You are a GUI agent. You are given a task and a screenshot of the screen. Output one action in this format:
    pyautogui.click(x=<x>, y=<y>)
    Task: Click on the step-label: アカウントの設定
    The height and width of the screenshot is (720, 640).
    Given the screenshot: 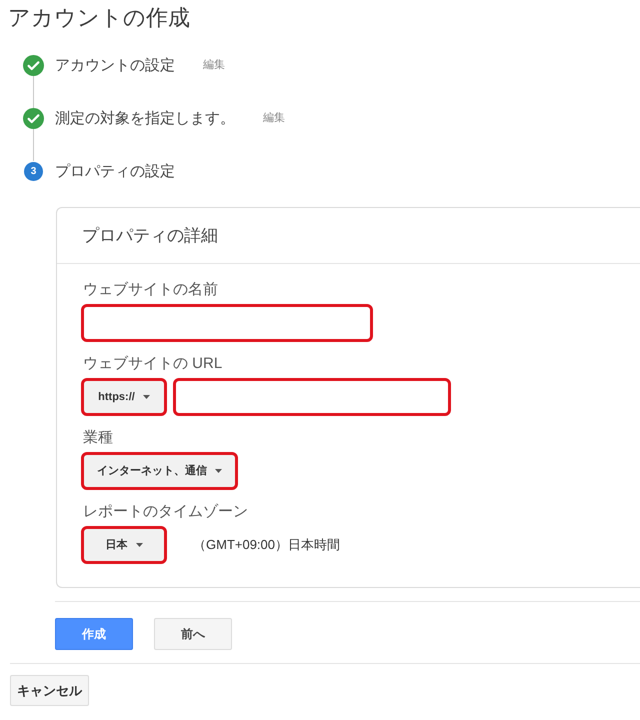 What is the action you would take?
    pyautogui.click(x=115, y=66)
    